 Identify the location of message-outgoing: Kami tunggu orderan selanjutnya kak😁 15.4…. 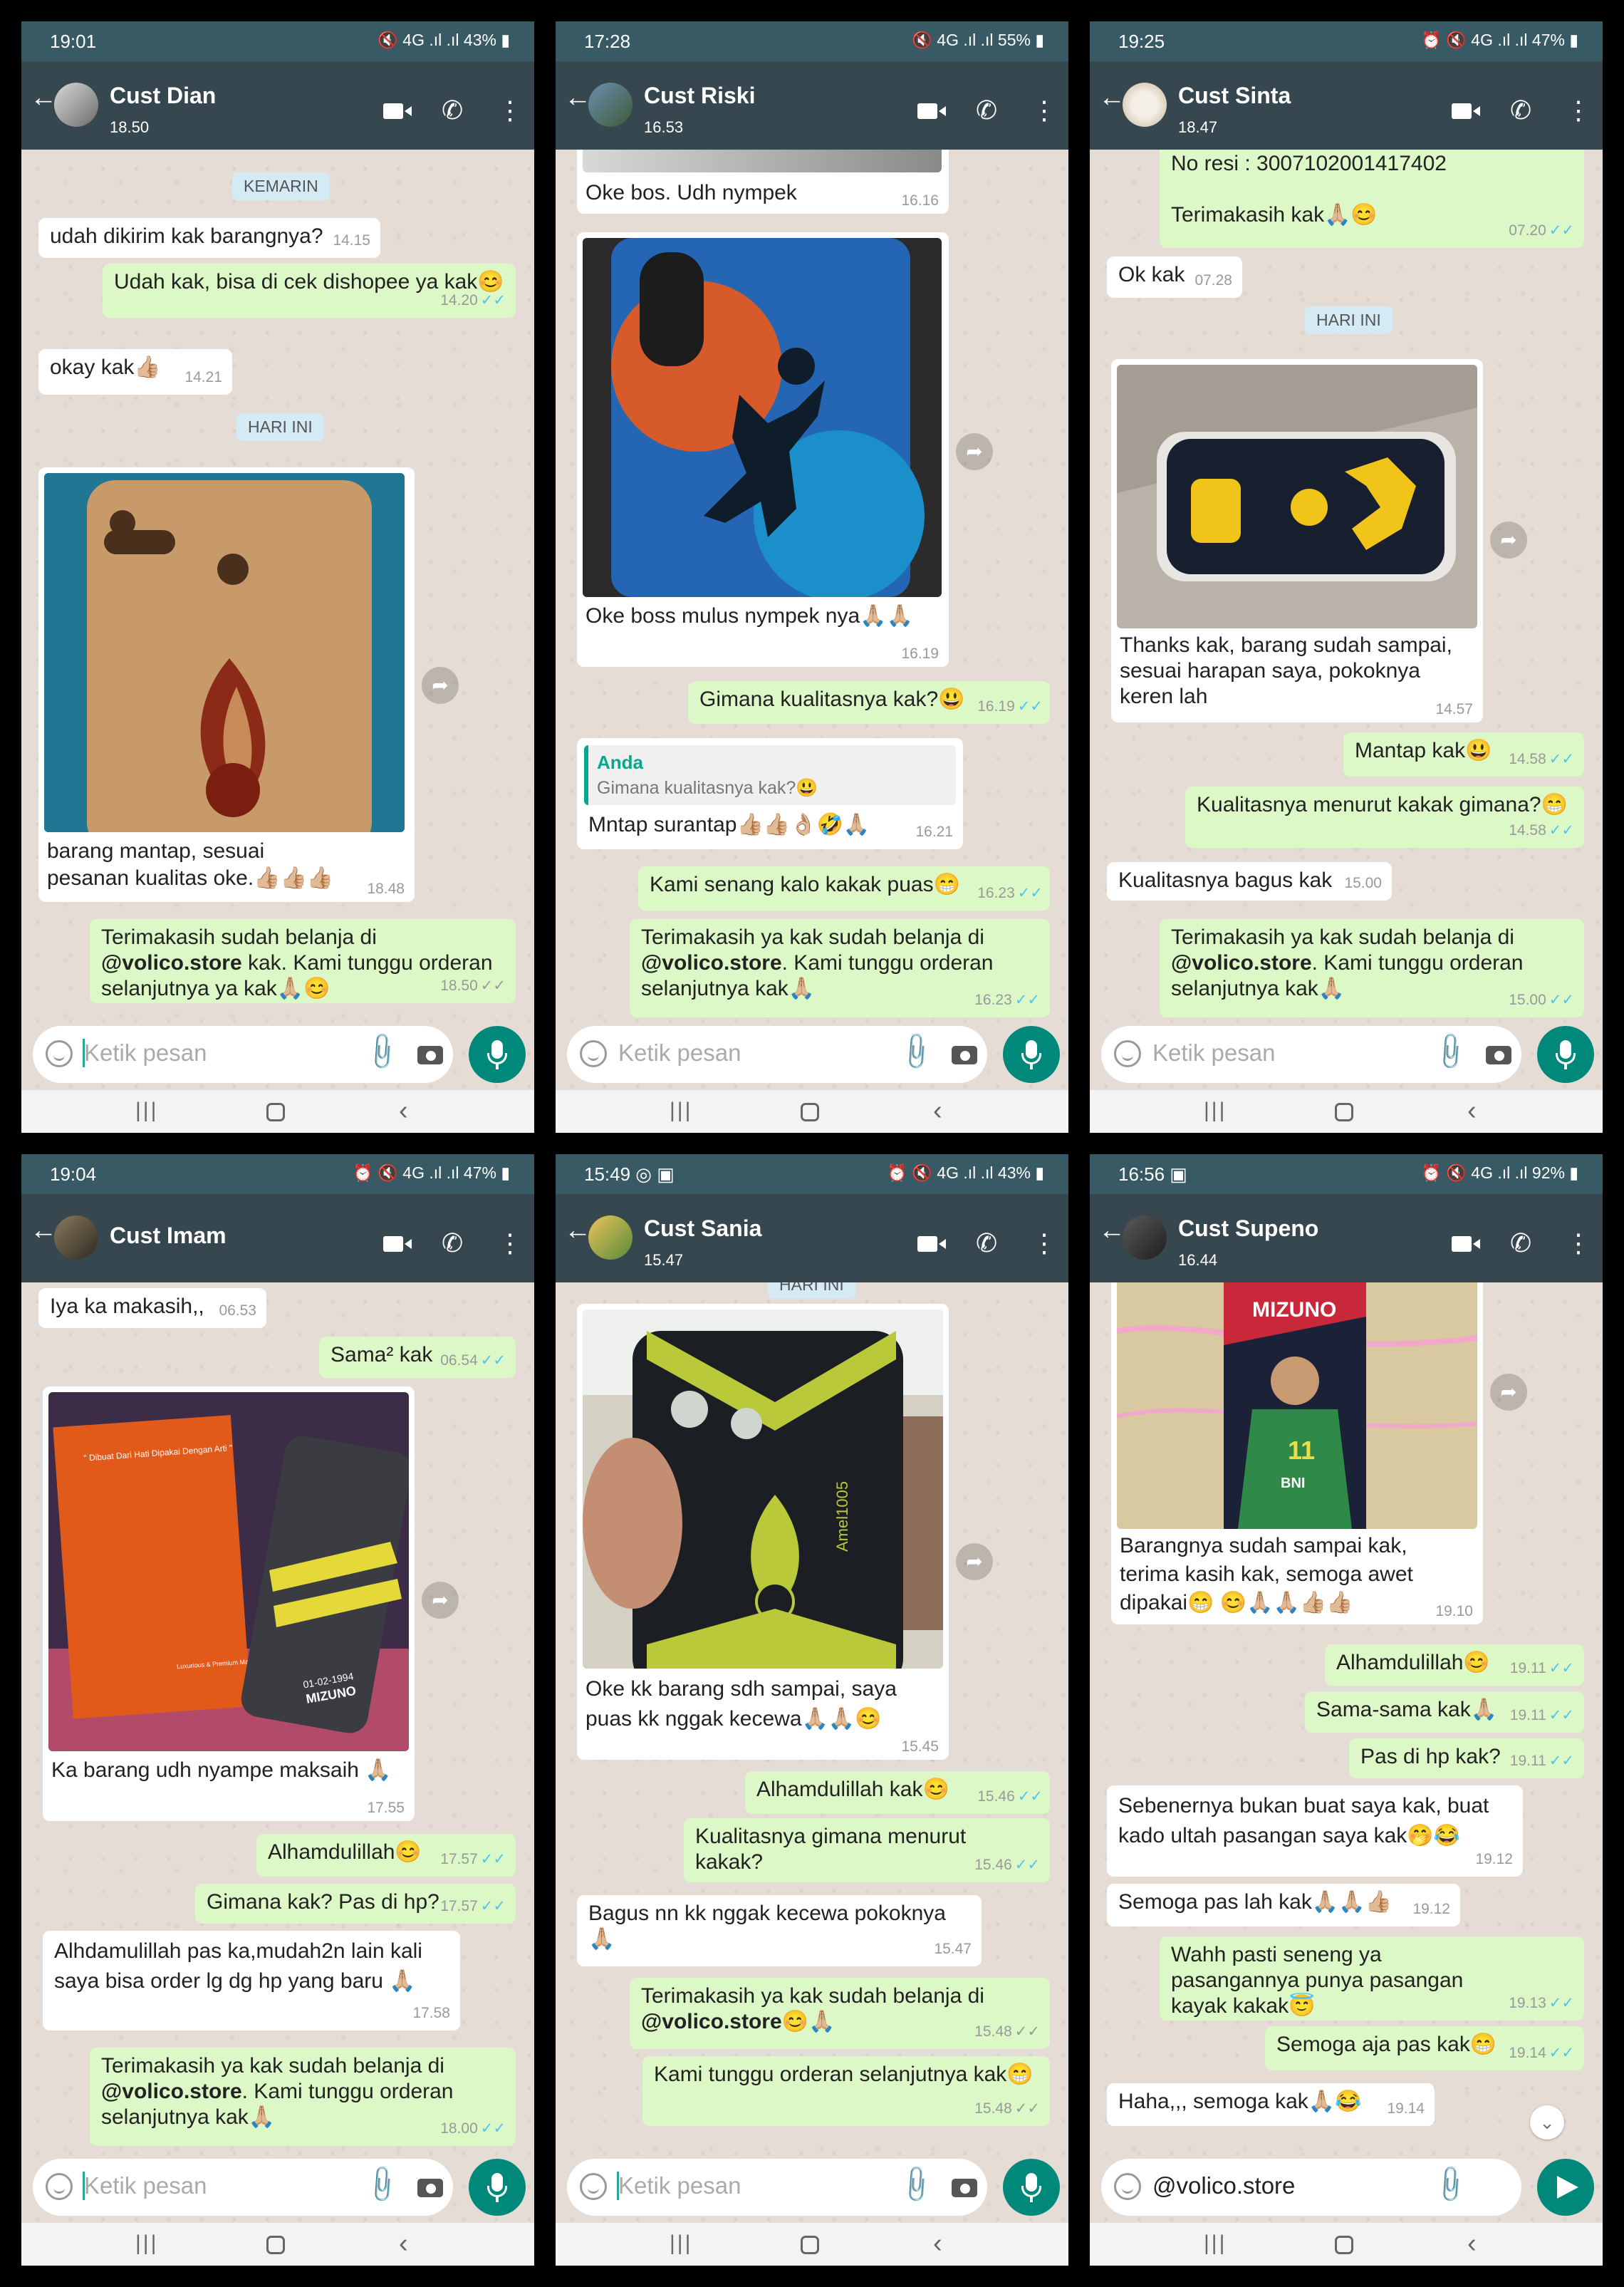
(846, 2091).